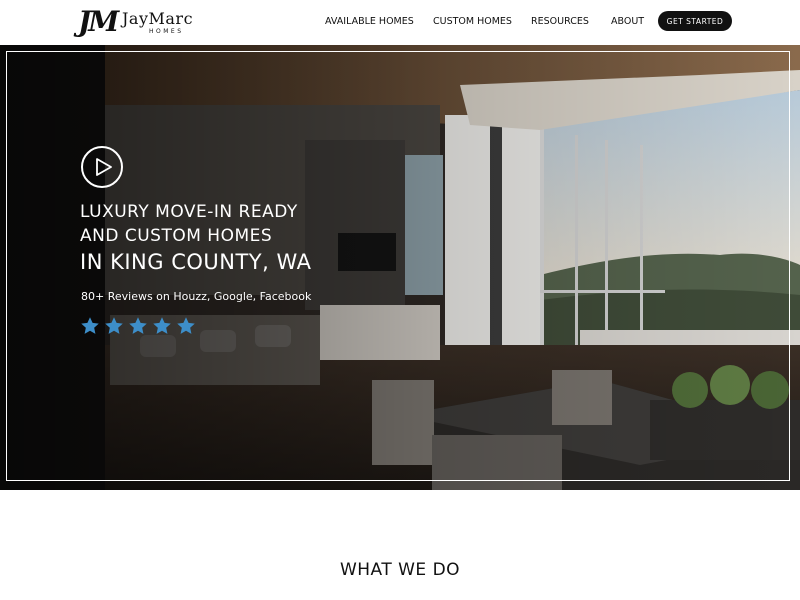 This screenshot has height=600, width=800. Describe the element at coordinates (166, 31) in the screenshot. I see `logo-subtitle: HOMES` at that location.